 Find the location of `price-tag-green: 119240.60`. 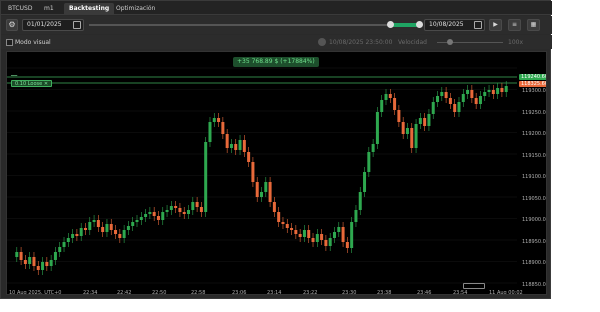

price-tag-green: 119240.60 is located at coordinates (533, 77).